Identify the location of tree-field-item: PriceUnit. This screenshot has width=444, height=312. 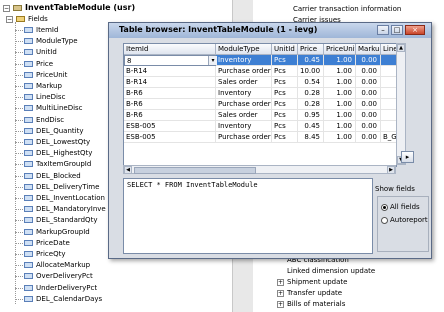
(45, 75).